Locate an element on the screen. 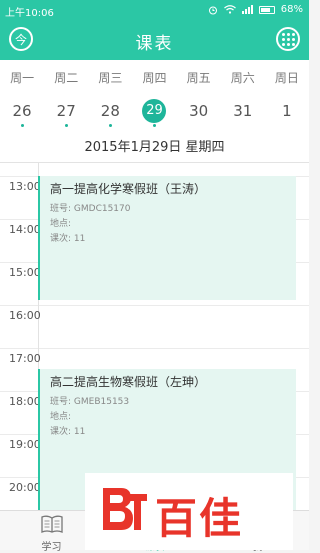  date-cell: 1 is located at coordinates (287, 114).